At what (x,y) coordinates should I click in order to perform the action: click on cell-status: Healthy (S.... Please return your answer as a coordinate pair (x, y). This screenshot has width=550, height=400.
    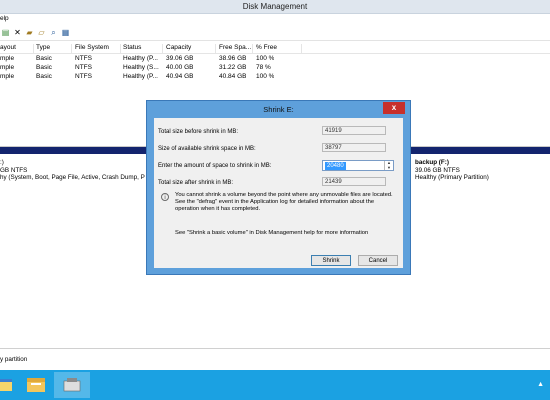
    Looking at the image, I should click on (141, 67).